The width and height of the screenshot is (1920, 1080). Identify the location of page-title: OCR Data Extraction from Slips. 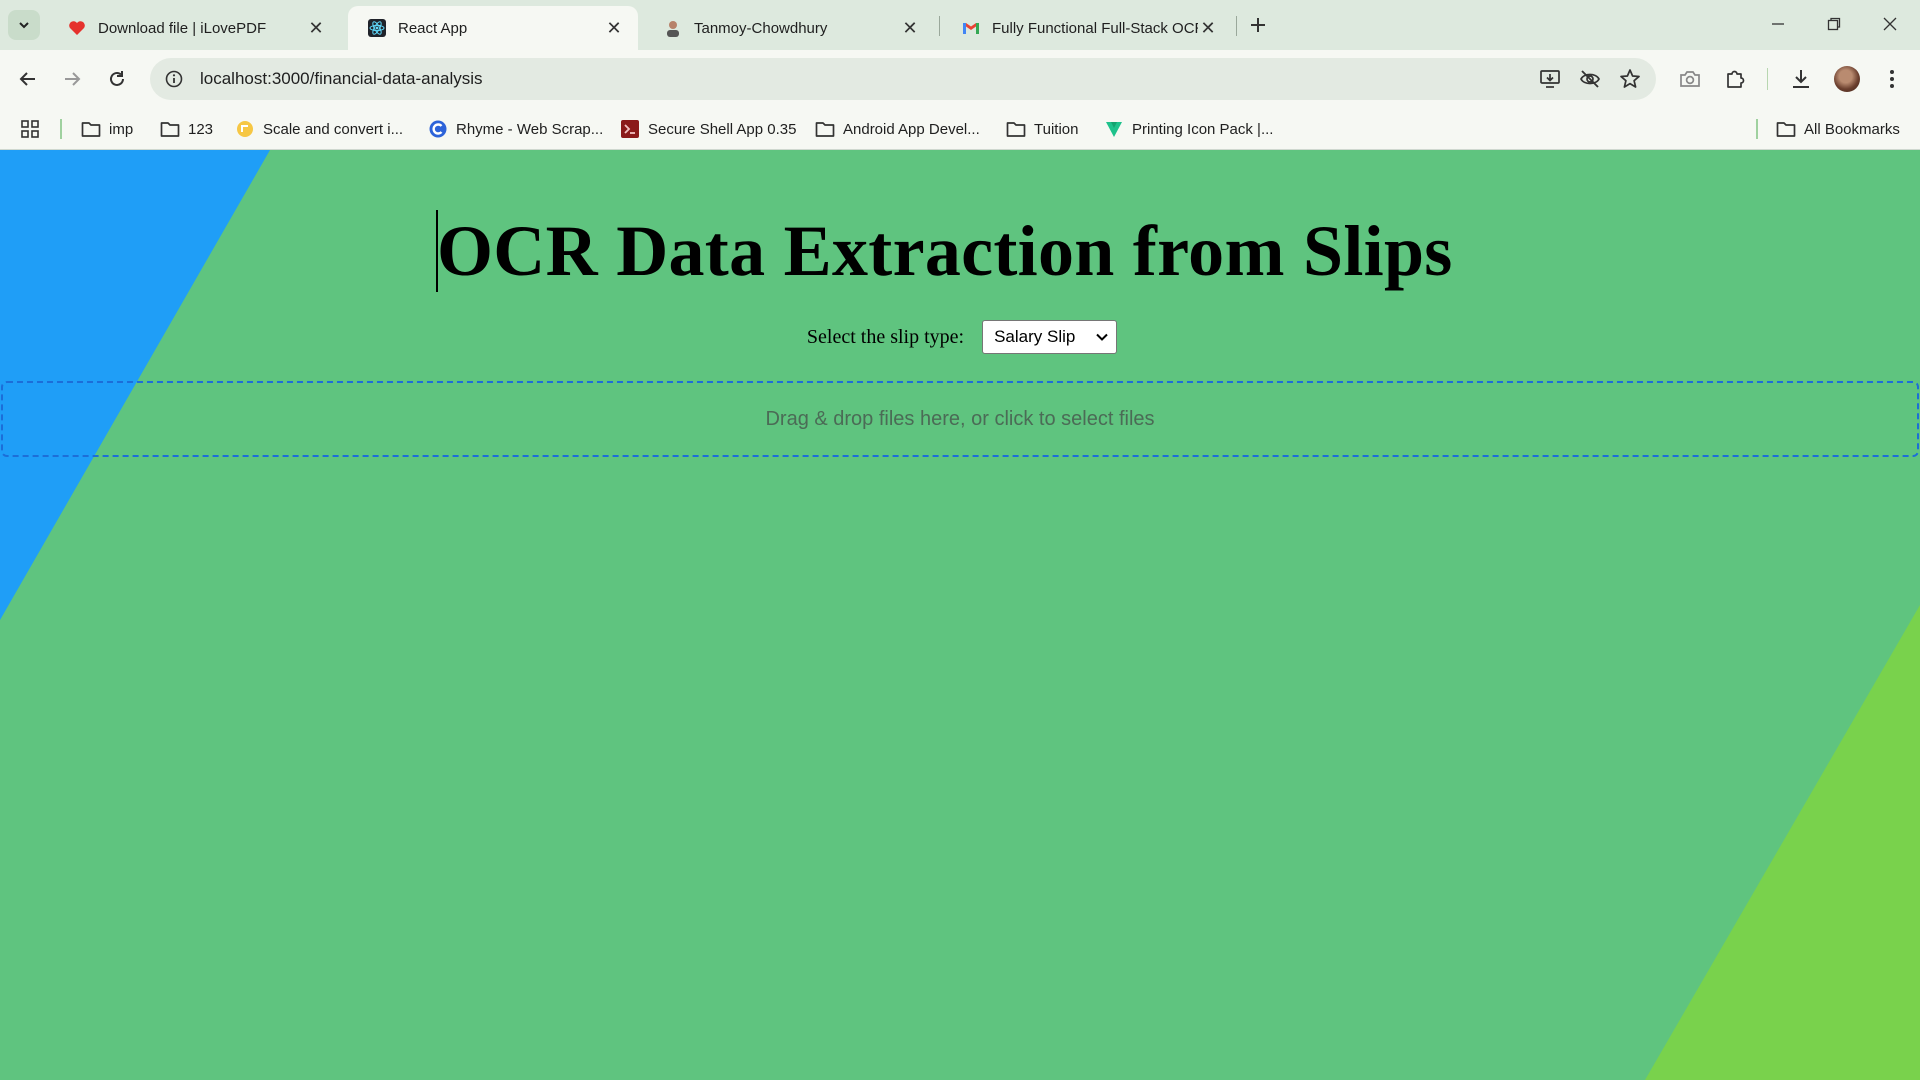
(945, 251).